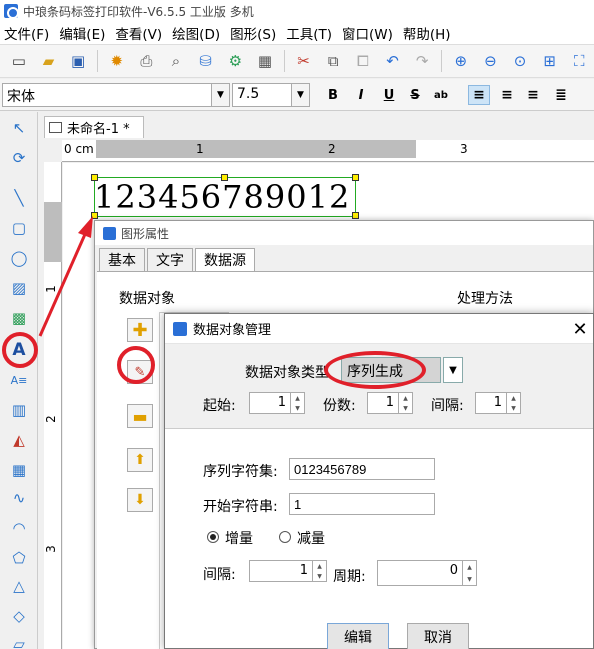 The width and height of the screenshot is (594, 649). What do you see at coordinates (441, 95) in the screenshot?
I see `letter-spacing-button: ab` at bounding box center [441, 95].